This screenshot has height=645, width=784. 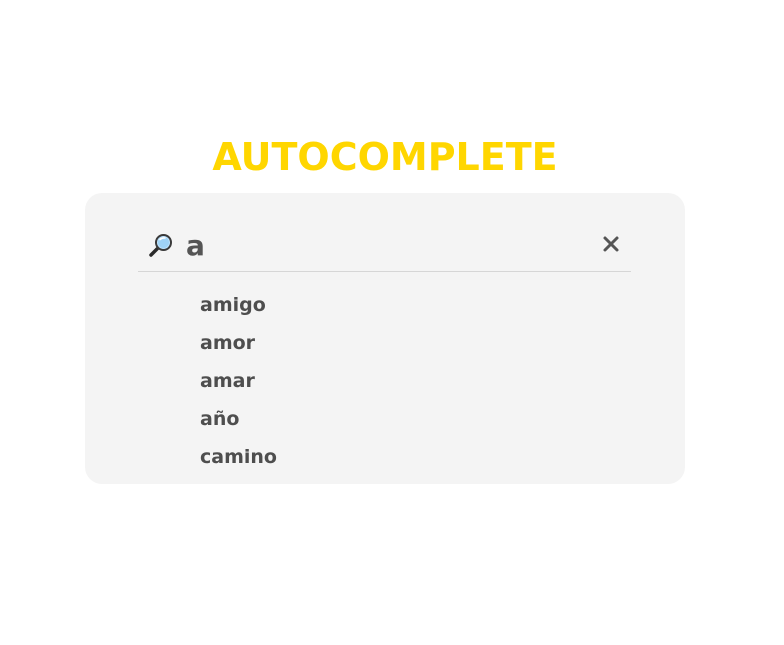 What do you see at coordinates (410, 457) in the screenshot?
I see `suggestion-item: camino` at bounding box center [410, 457].